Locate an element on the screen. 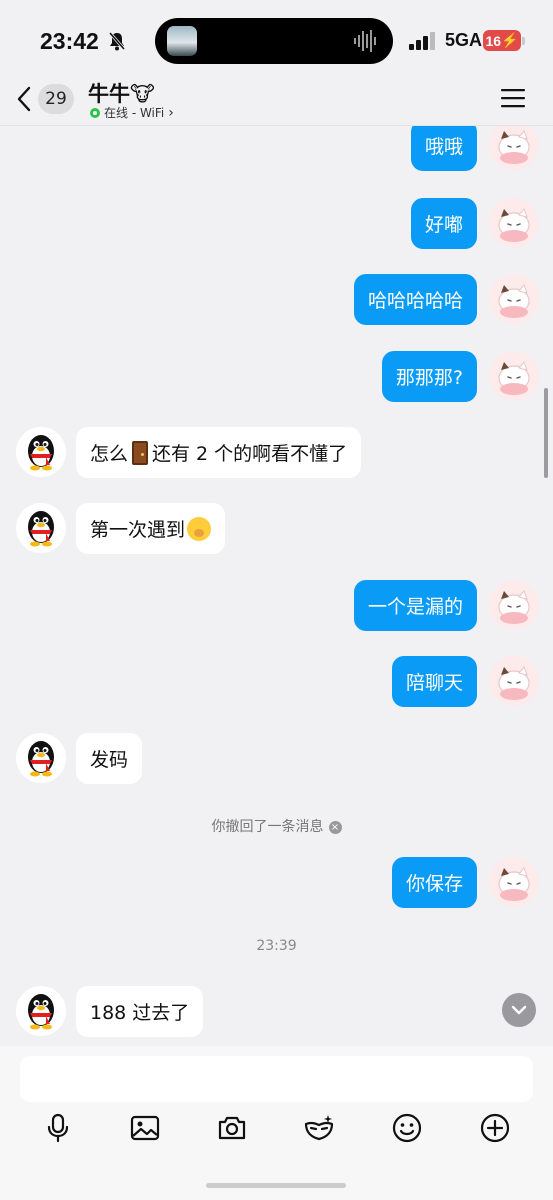  message-row-outgoing: 那那那? is located at coordinates (276, 377).